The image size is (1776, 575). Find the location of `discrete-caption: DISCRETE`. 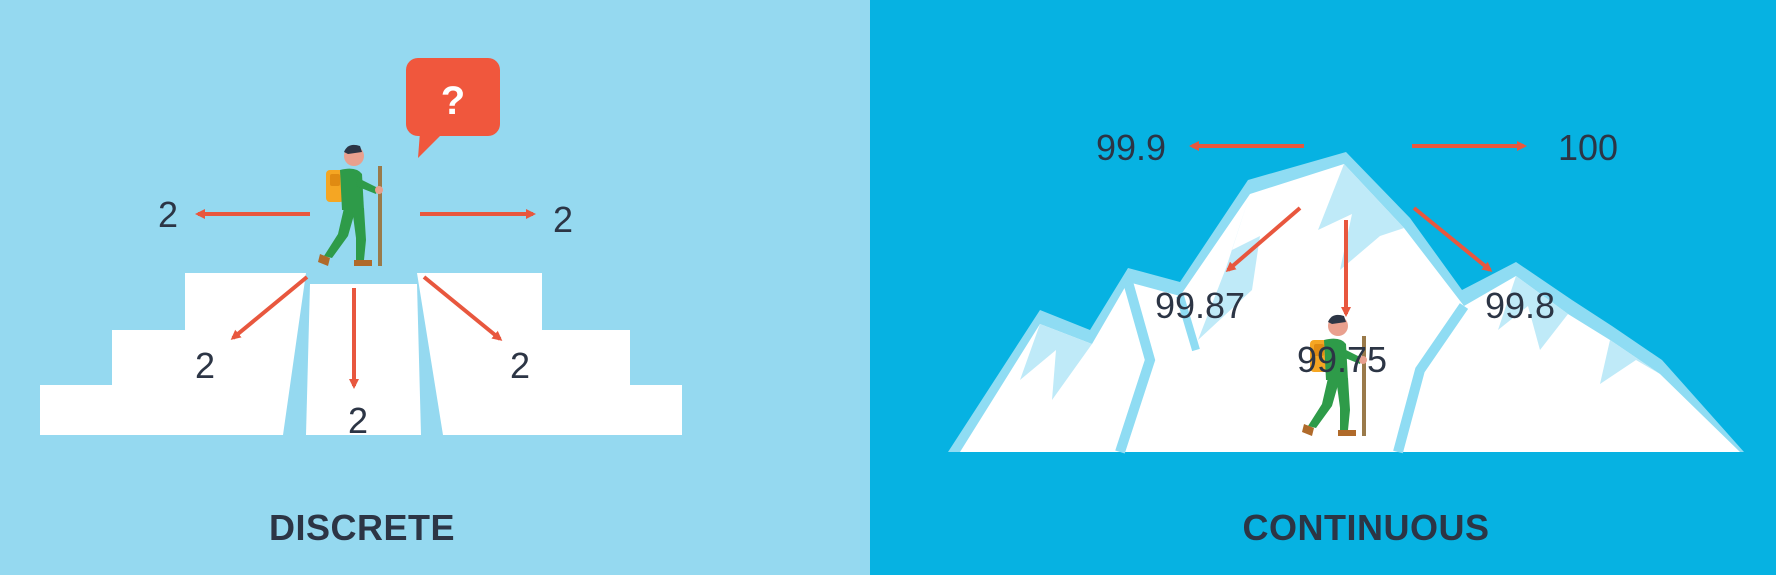

discrete-caption: DISCRETE is located at coordinates (362, 527).